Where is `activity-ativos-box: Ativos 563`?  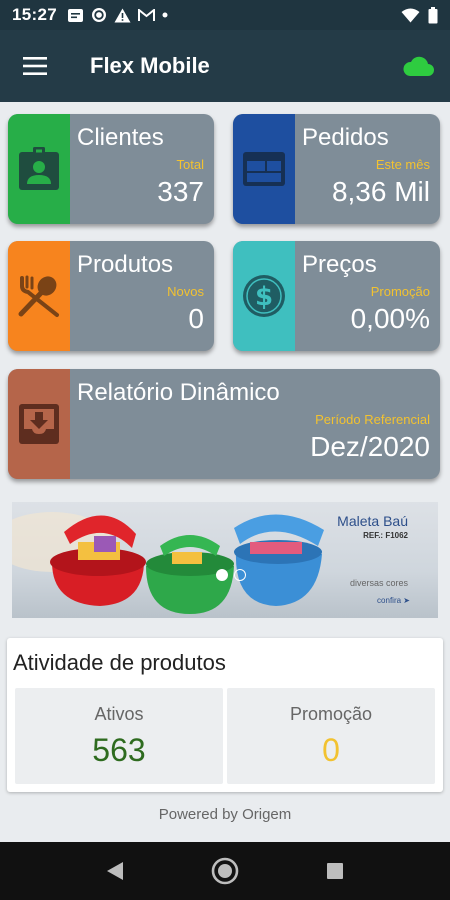 activity-ativos-box: Ativos 563 is located at coordinates (119, 736).